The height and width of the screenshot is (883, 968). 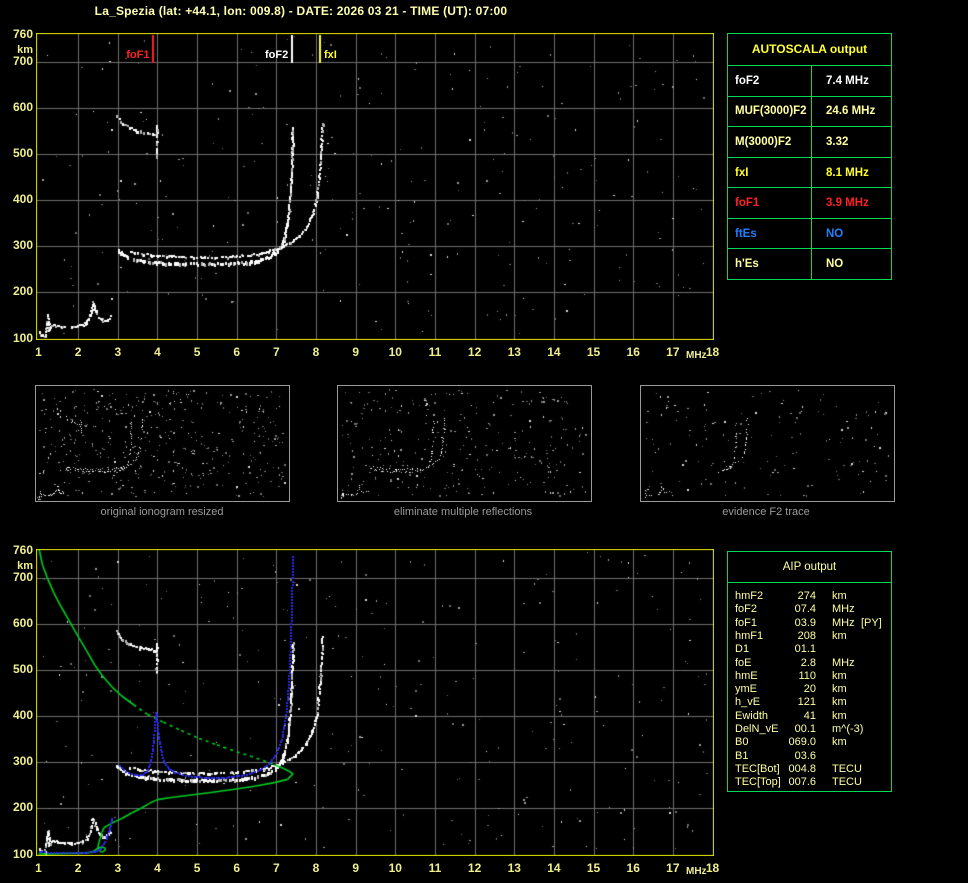 I want to click on aip-row-hmE: hmE 110 km, so click(x=809, y=676).